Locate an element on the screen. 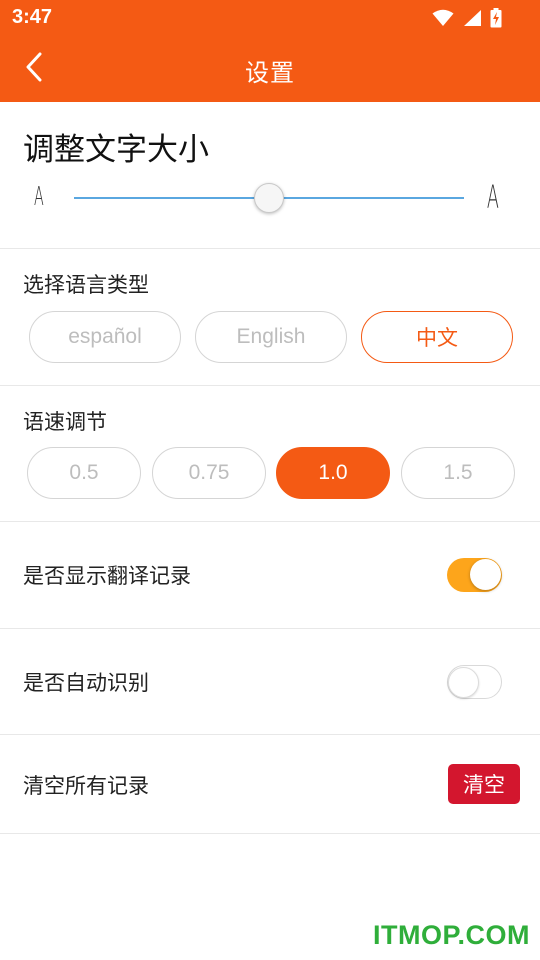  cell-signal-icon is located at coordinates (472, 18).